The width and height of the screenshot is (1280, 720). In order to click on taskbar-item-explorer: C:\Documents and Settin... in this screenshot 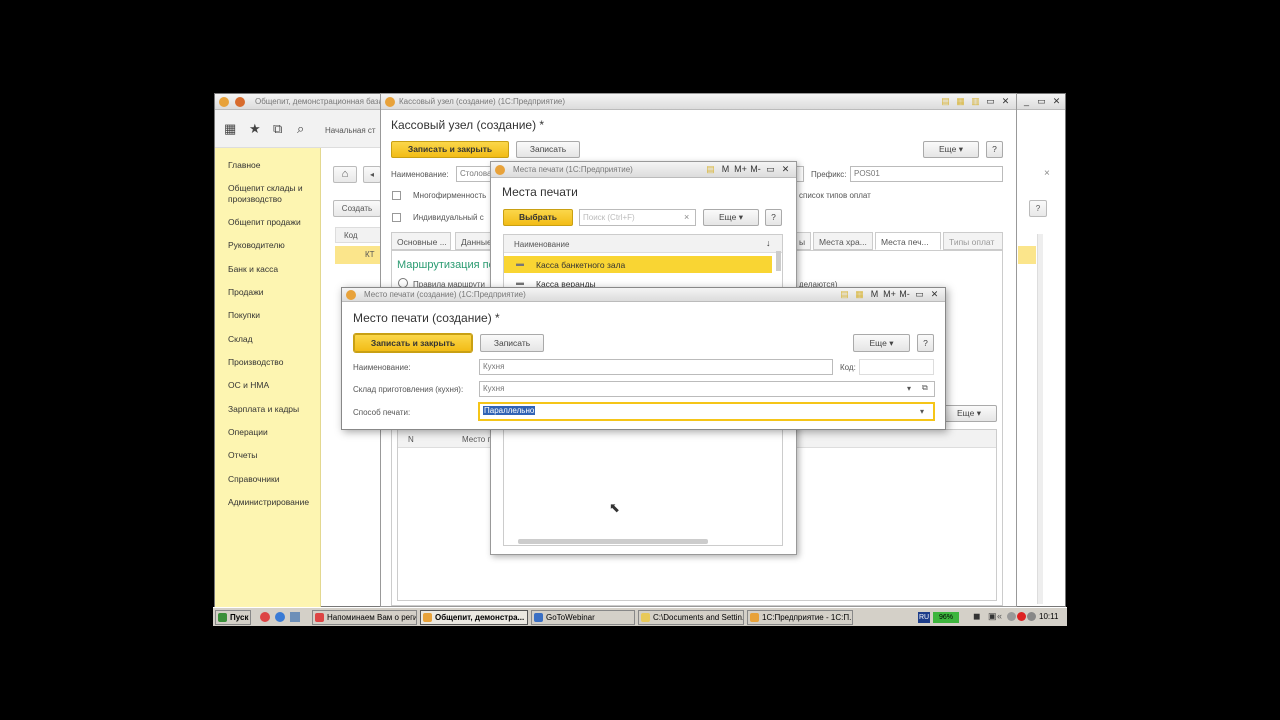, I will do `click(691, 617)`.